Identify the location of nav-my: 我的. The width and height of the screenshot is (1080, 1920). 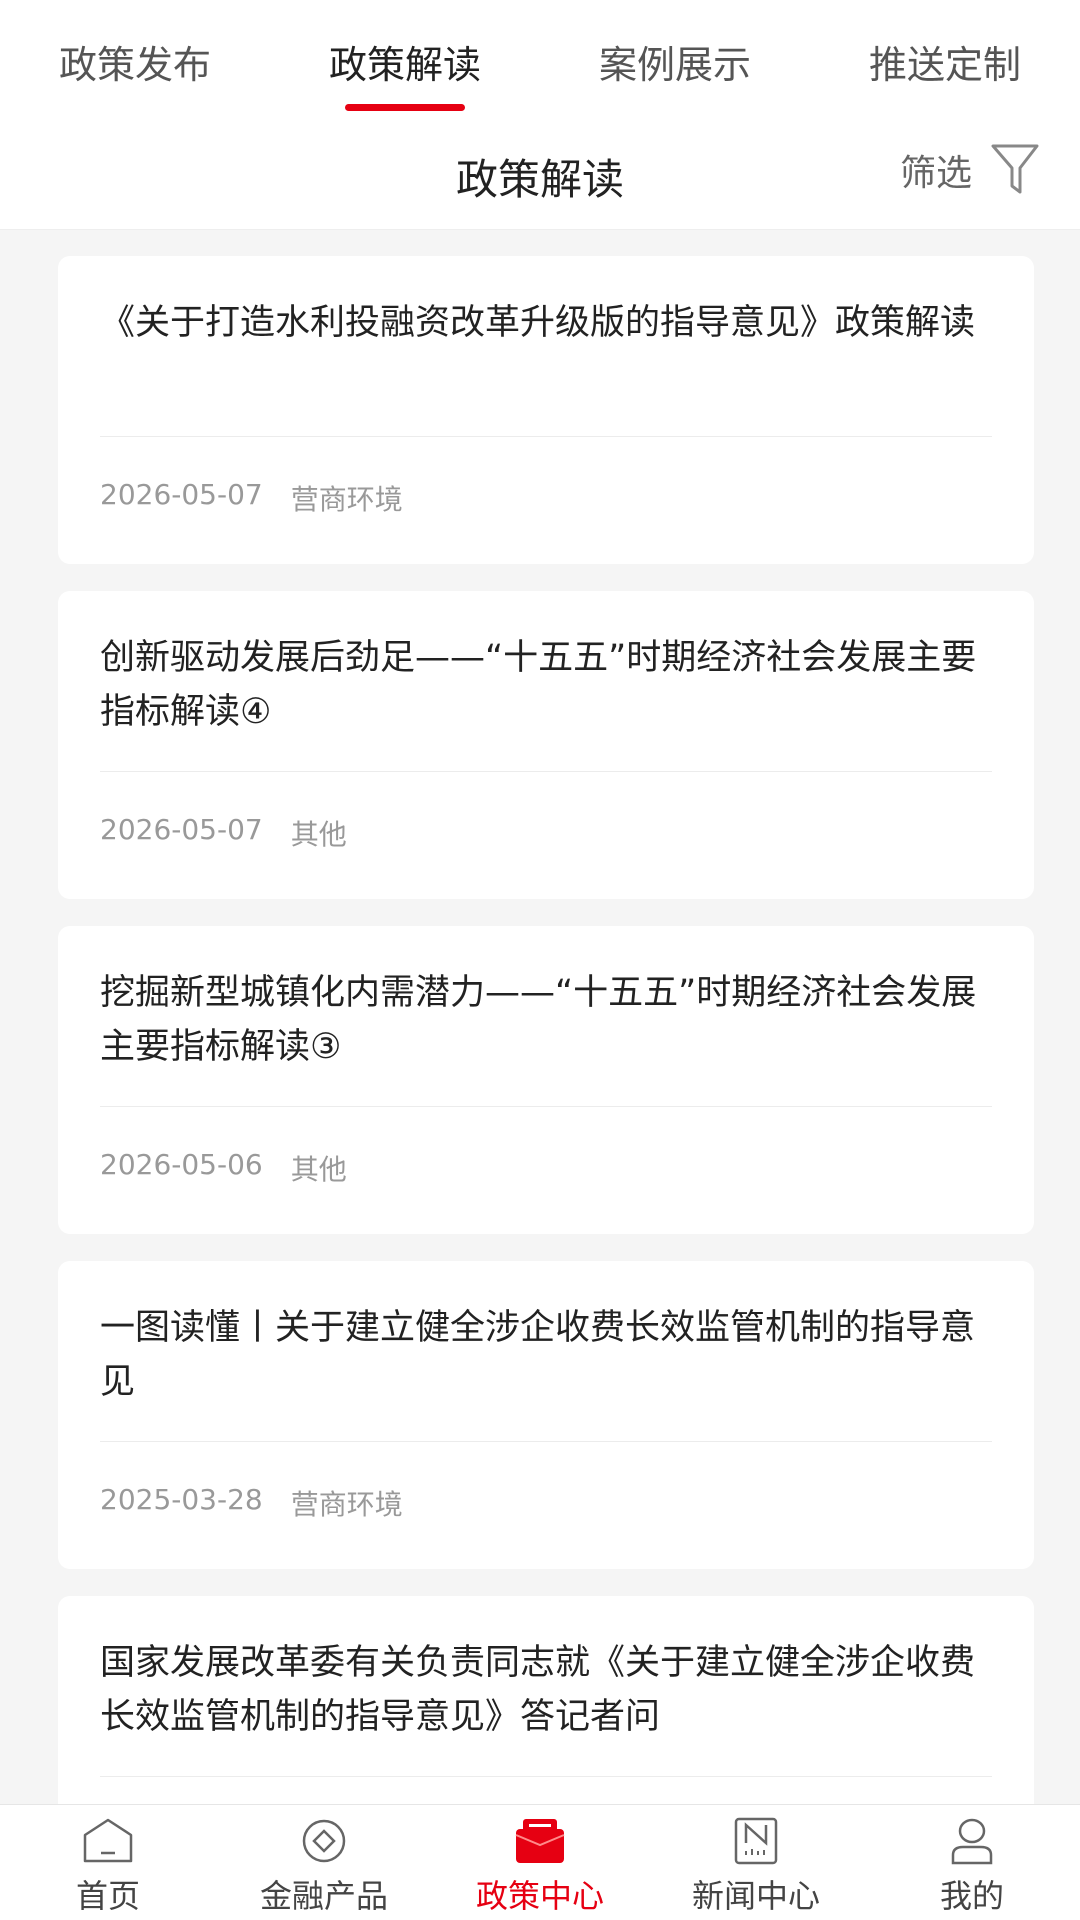
(972, 1862).